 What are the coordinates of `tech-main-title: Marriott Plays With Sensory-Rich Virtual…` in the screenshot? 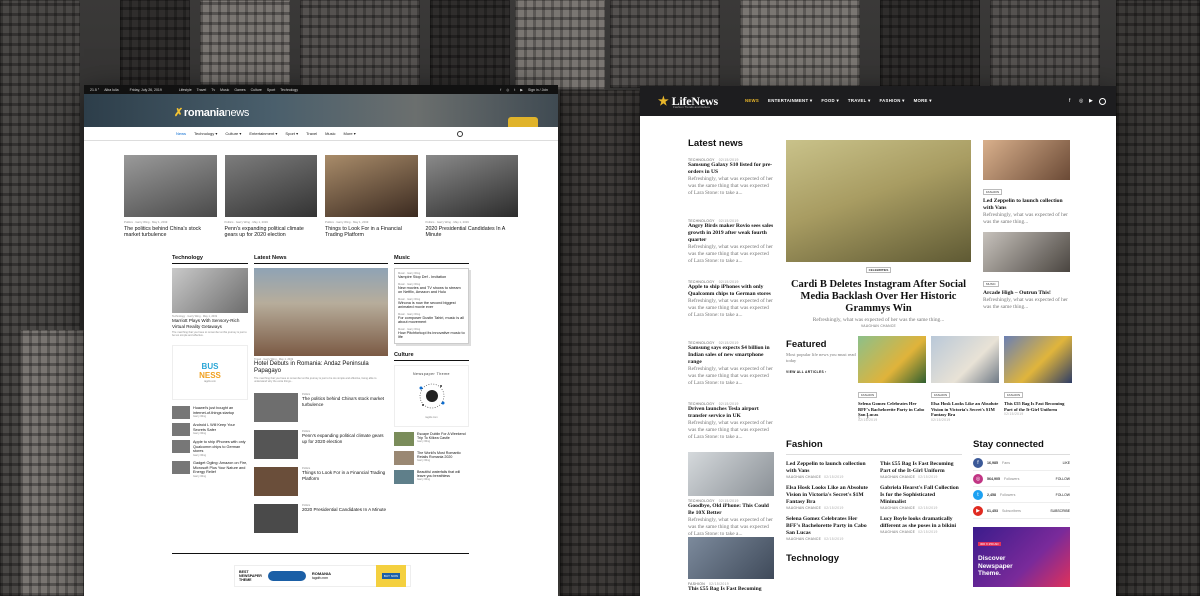 It's located at (210, 323).